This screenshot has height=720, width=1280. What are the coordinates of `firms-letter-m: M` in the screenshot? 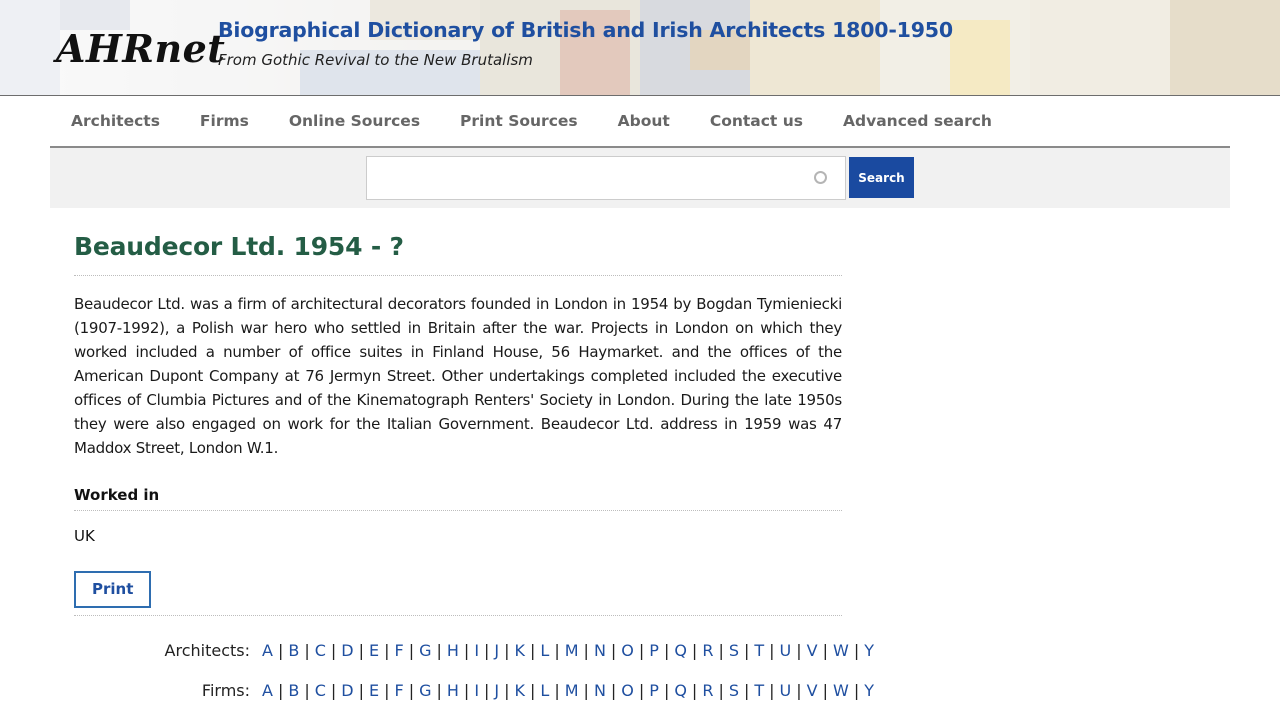 It's located at (572, 690).